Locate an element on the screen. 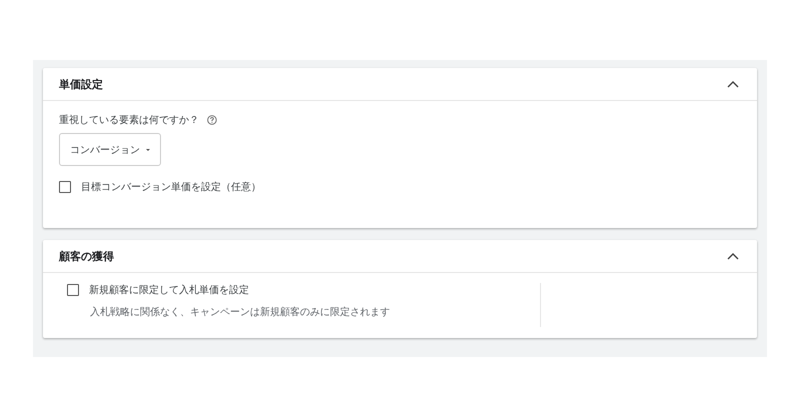 The height and width of the screenshot is (418, 800). checkbox-description: 入札戦略に関係なく、キャンペーンは新規顧客のみに限定されます is located at coordinates (240, 312).